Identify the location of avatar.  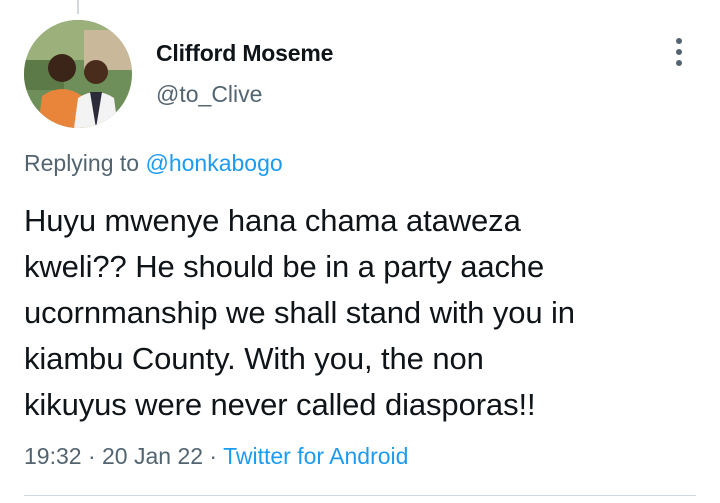
(78, 74).